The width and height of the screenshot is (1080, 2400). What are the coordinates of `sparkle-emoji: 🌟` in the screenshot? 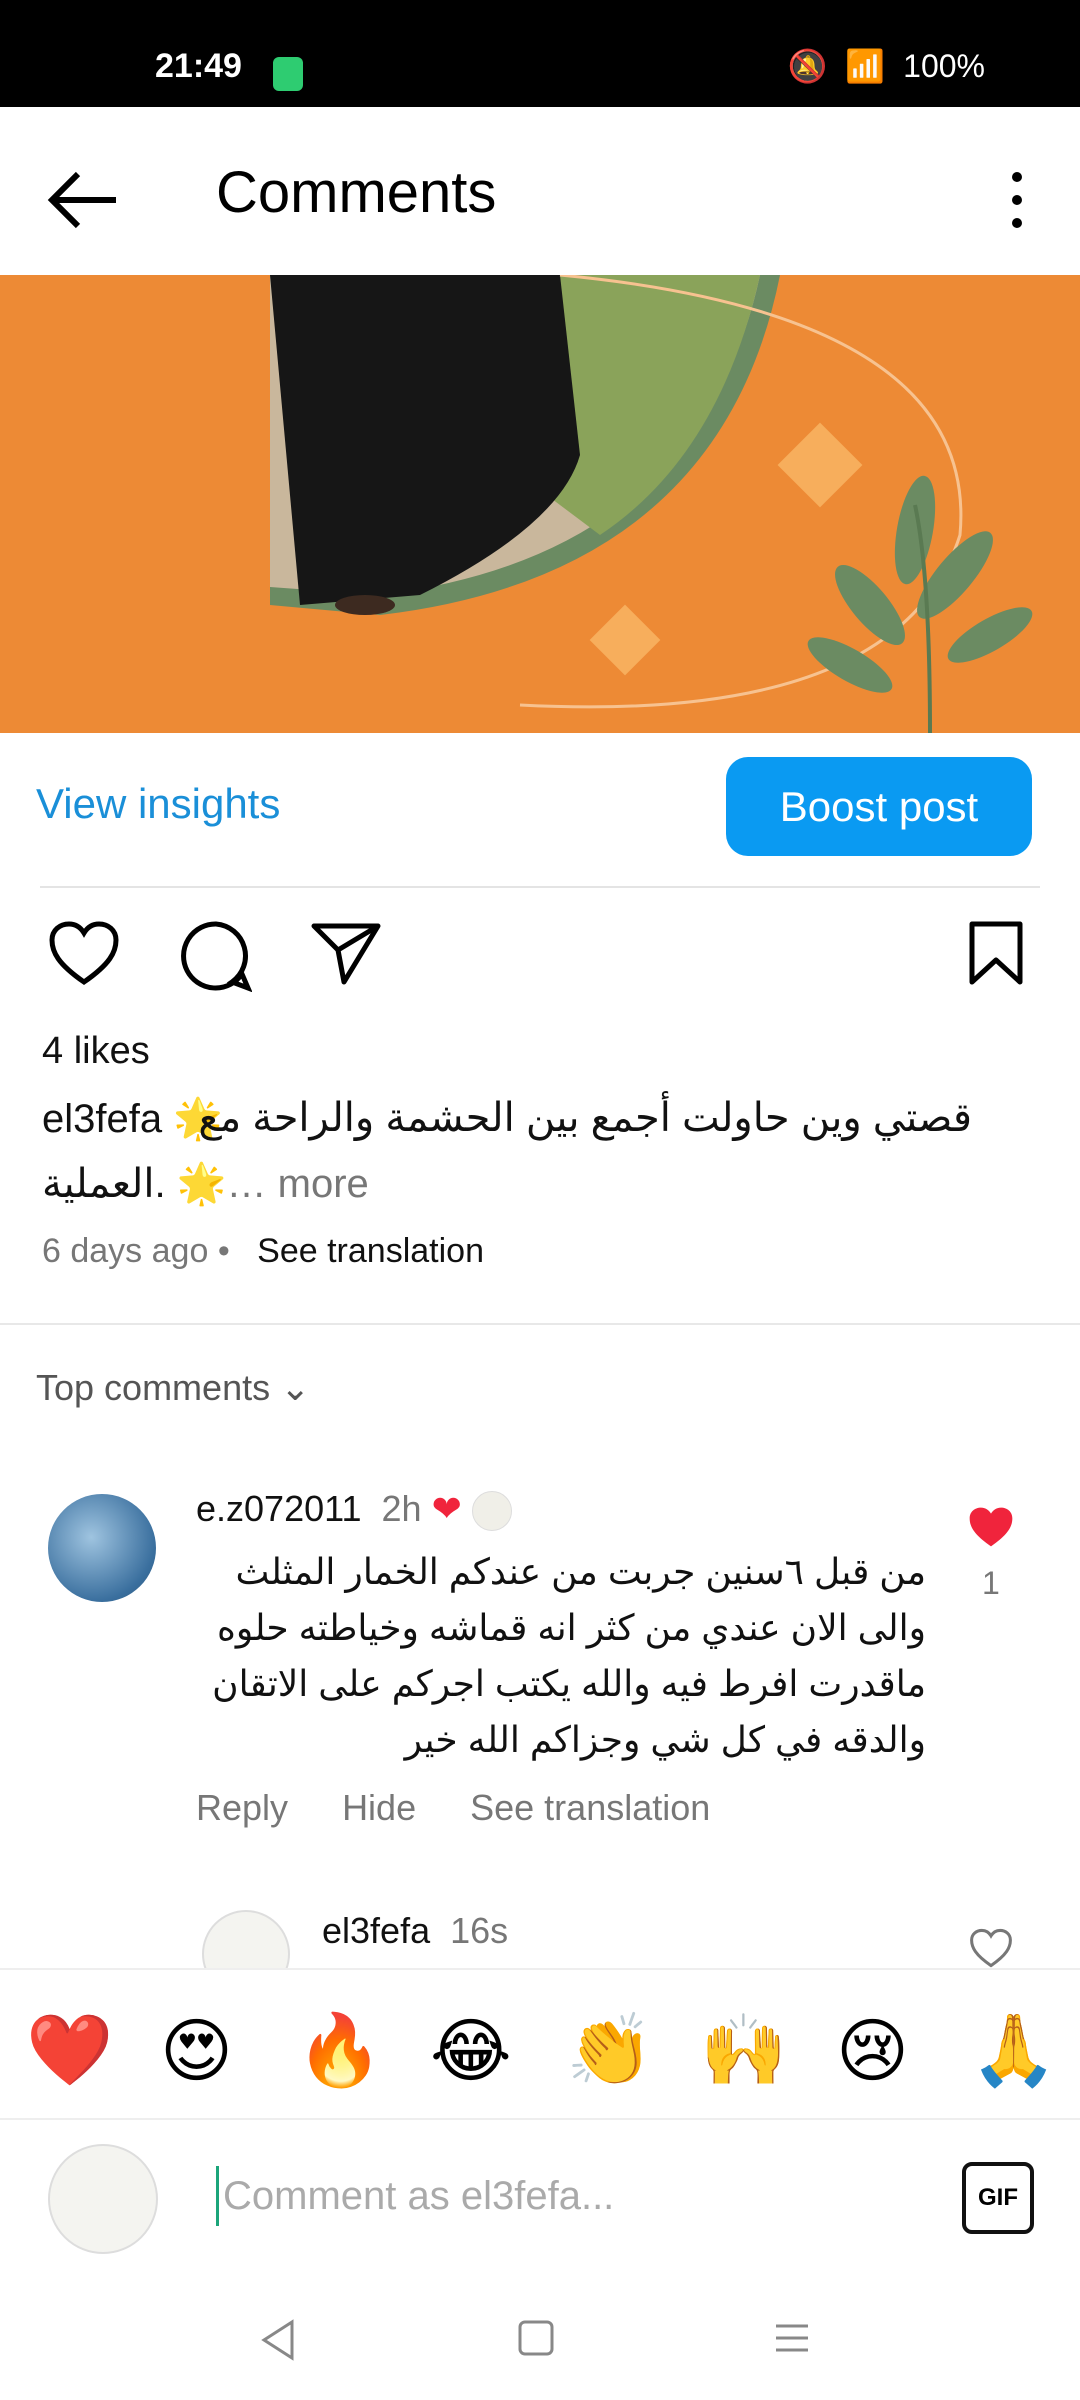 It's located at (201, 1184).